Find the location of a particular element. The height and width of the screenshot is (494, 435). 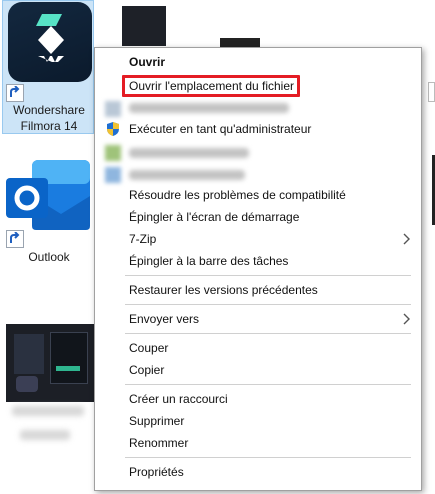

blurred-thumbnail is located at coordinates (50, 363).